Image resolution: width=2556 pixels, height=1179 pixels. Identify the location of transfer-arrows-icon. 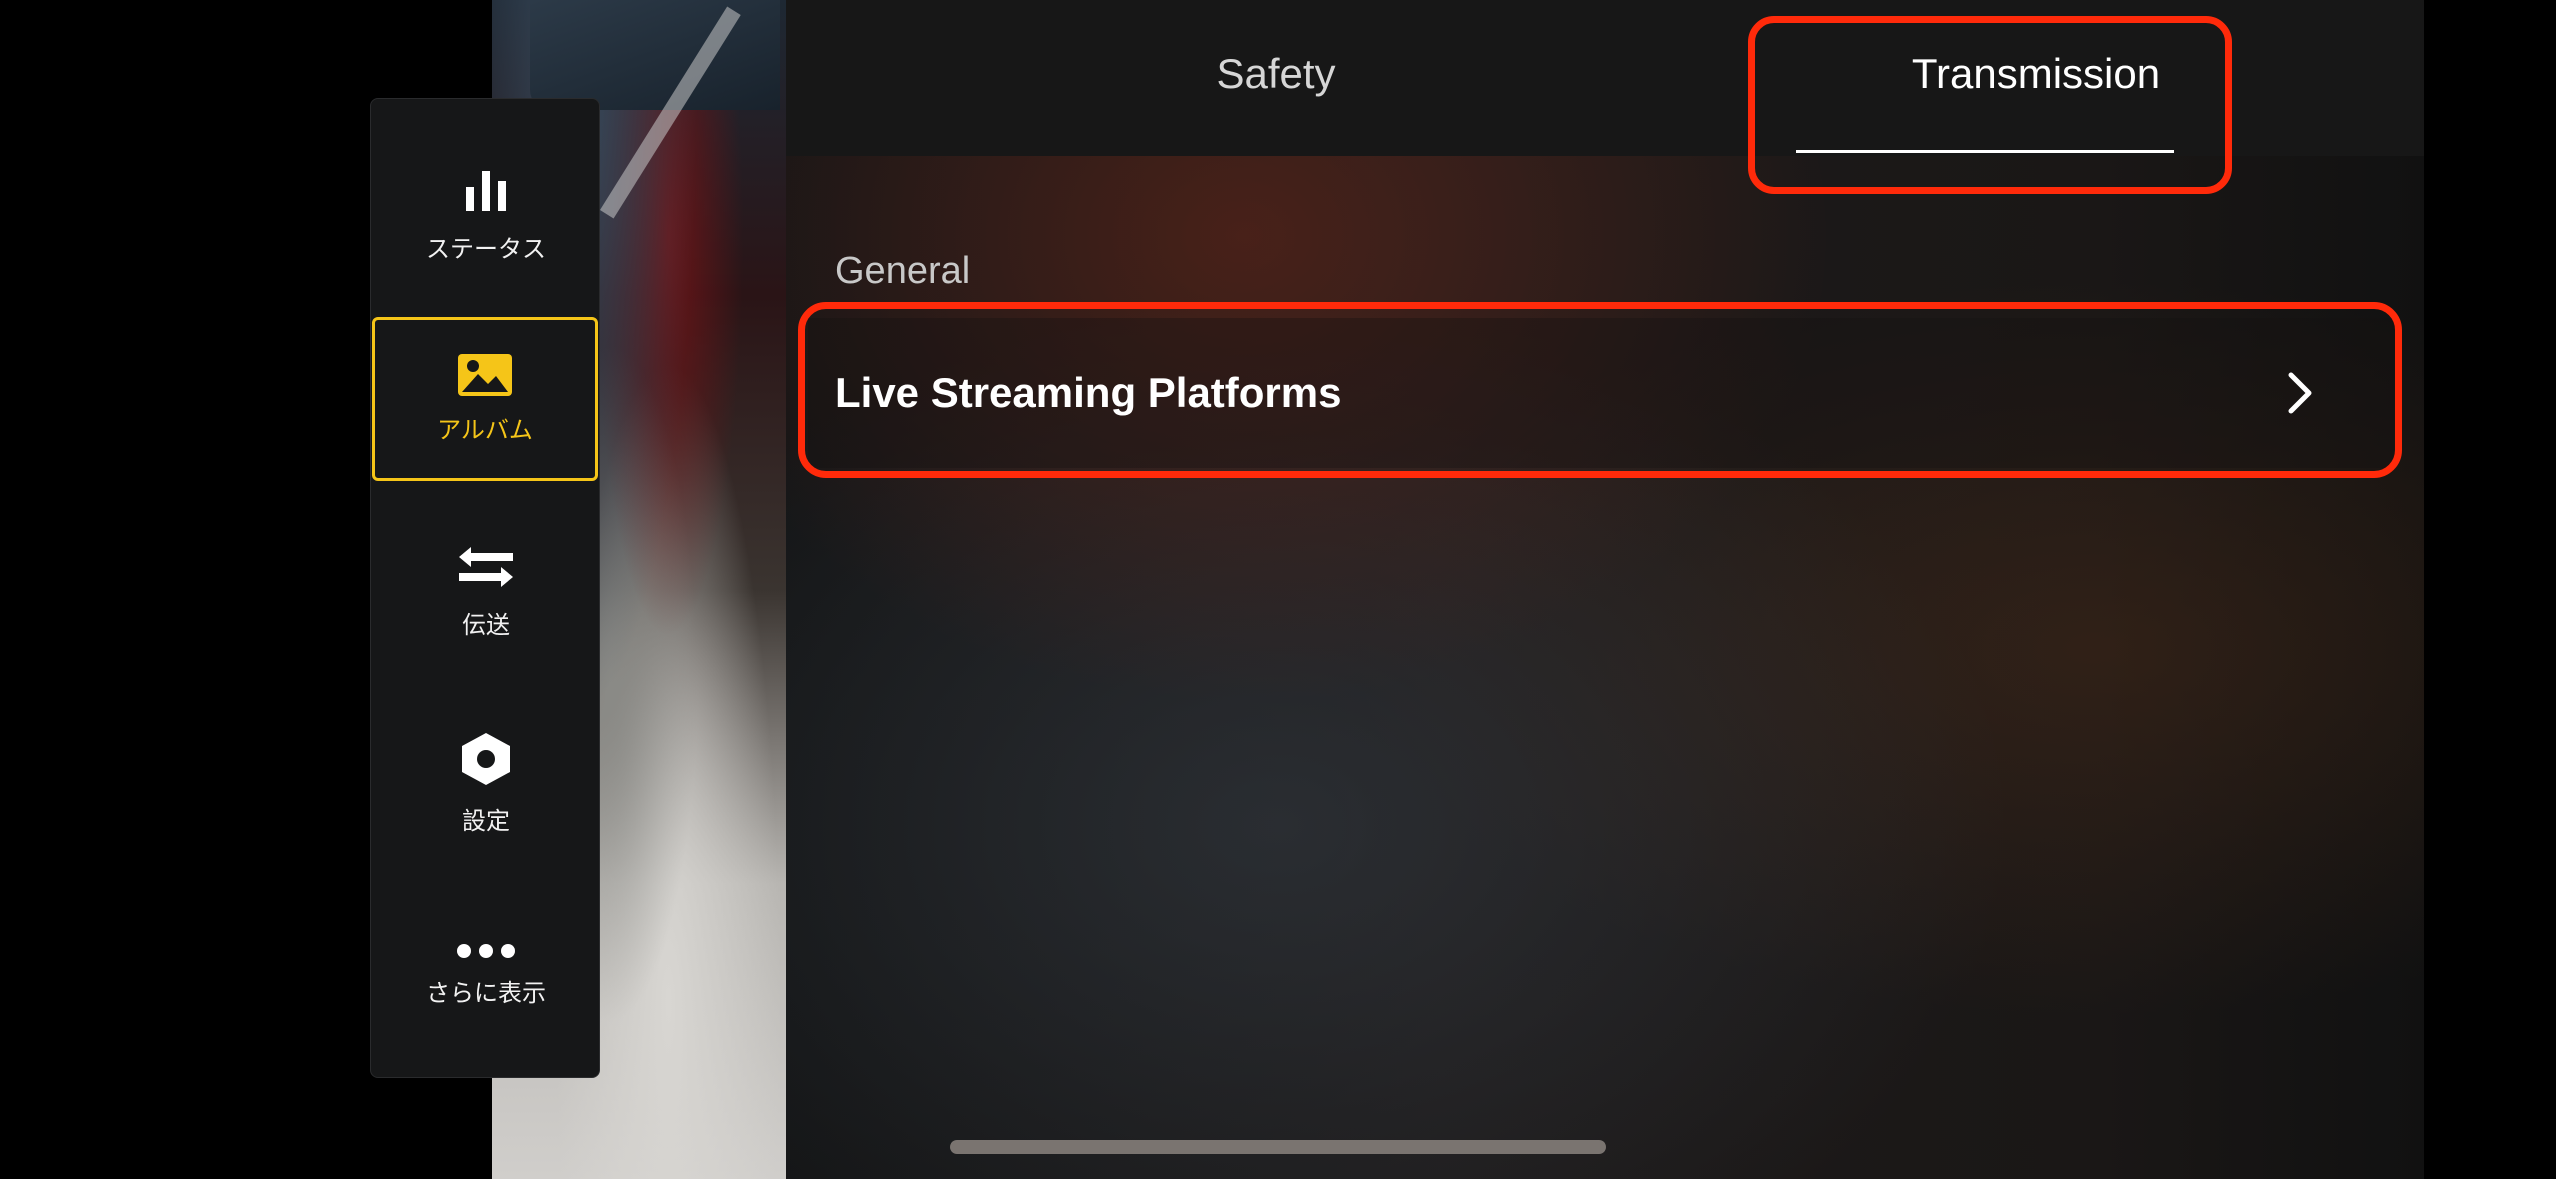
(486, 566).